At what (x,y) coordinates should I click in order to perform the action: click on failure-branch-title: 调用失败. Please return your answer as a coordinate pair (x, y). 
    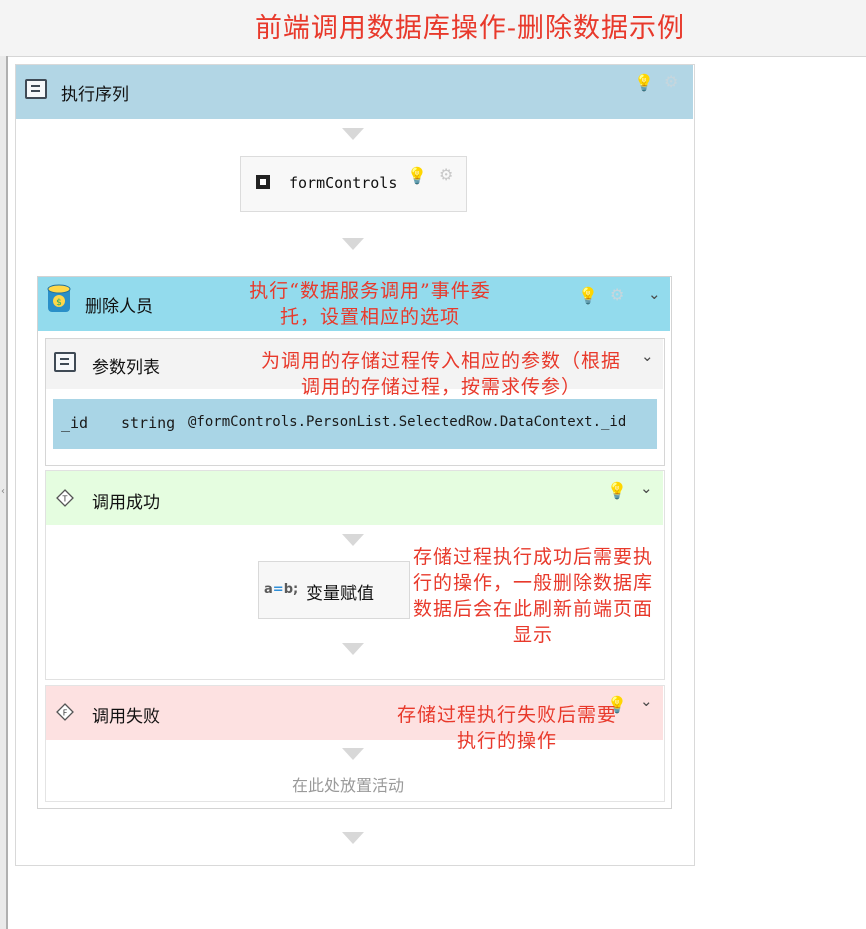
    Looking at the image, I should click on (126, 717).